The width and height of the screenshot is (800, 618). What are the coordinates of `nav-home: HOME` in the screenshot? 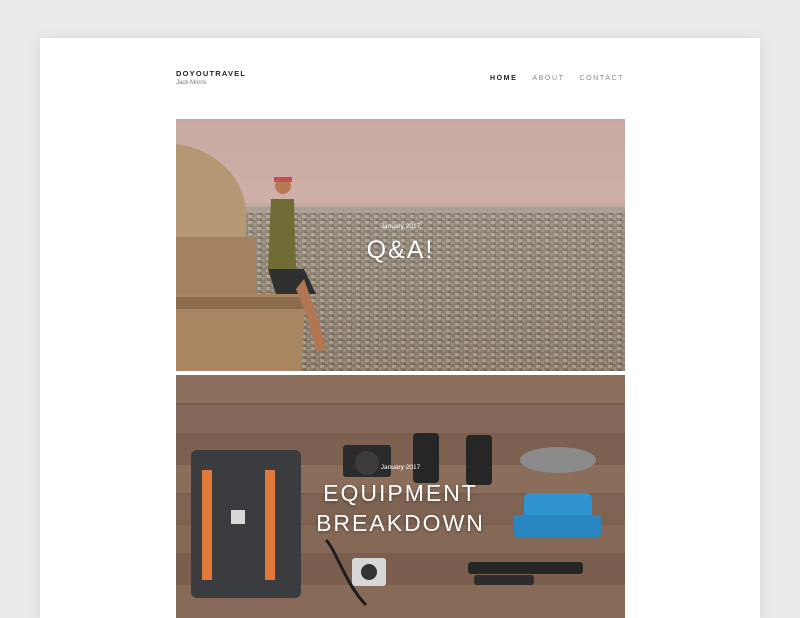 It's located at (503, 78).